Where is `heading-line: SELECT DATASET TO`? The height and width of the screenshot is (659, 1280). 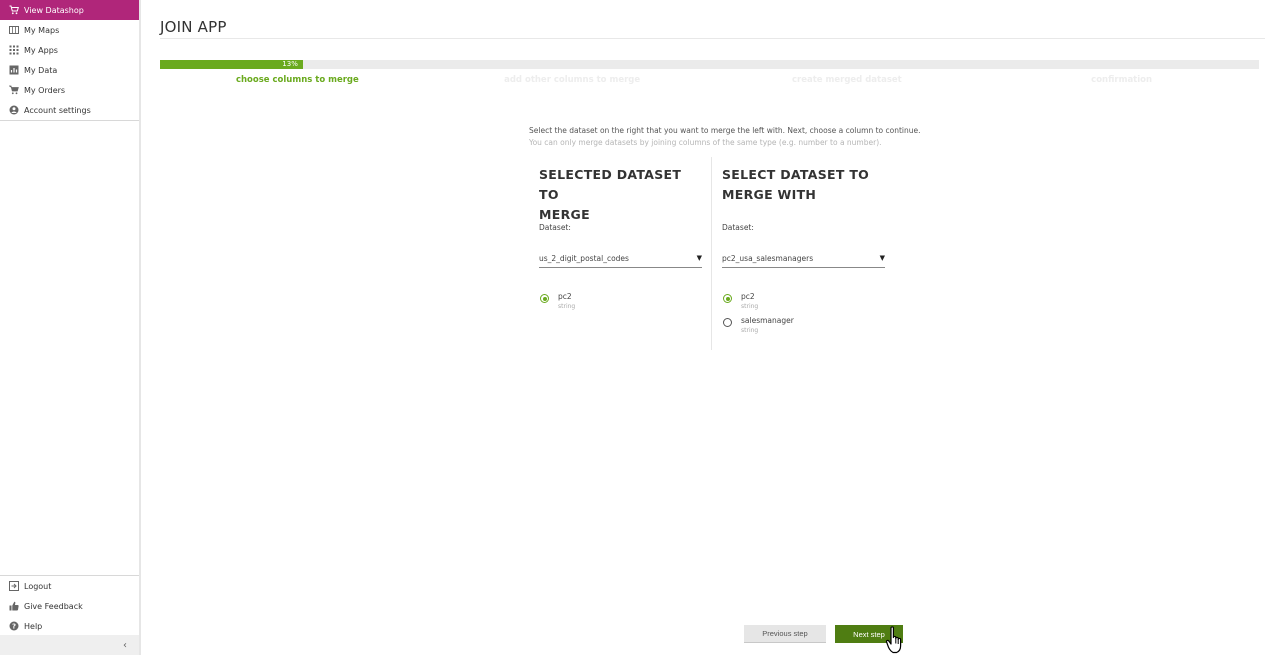
heading-line: SELECT DATASET TO is located at coordinates (796, 174).